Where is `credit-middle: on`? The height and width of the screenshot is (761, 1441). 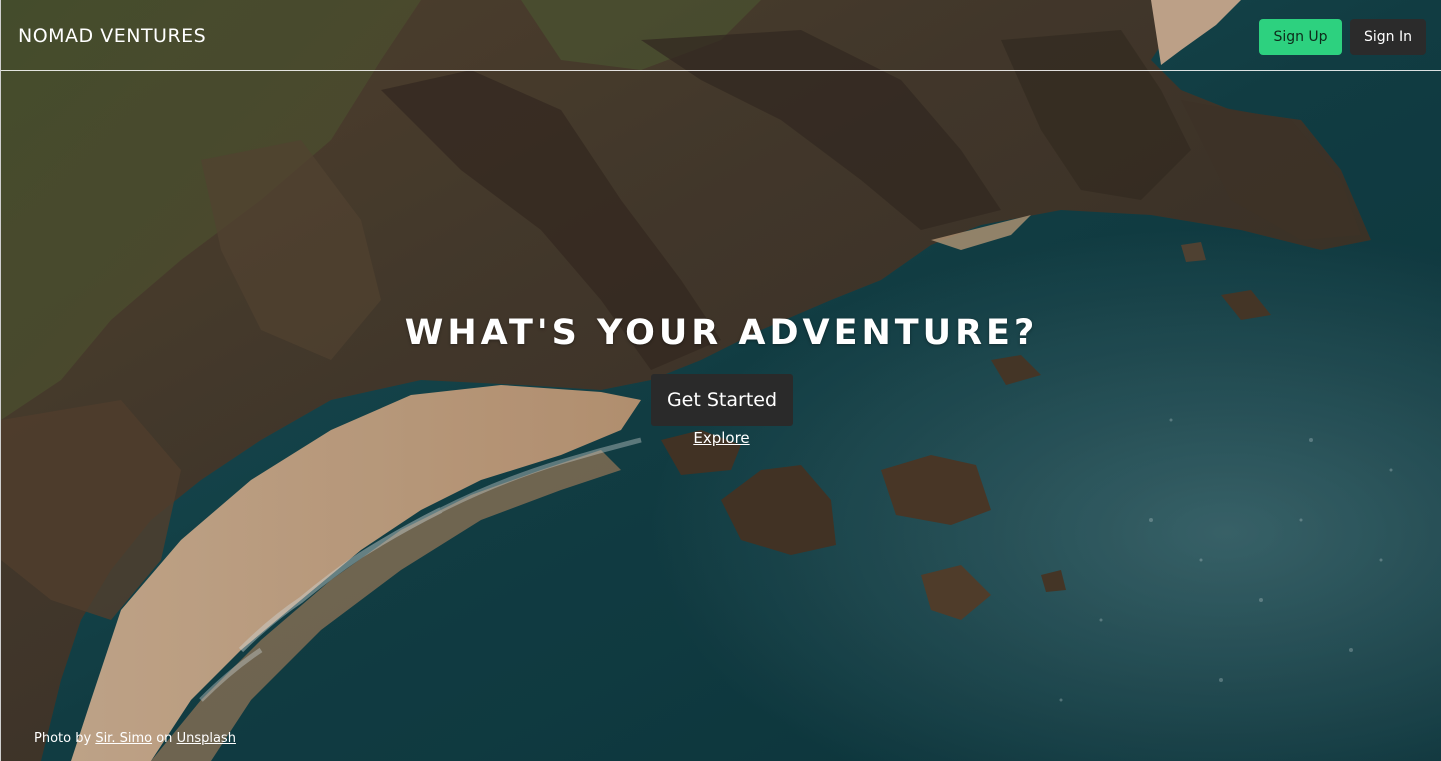 credit-middle: on is located at coordinates (164, 738).